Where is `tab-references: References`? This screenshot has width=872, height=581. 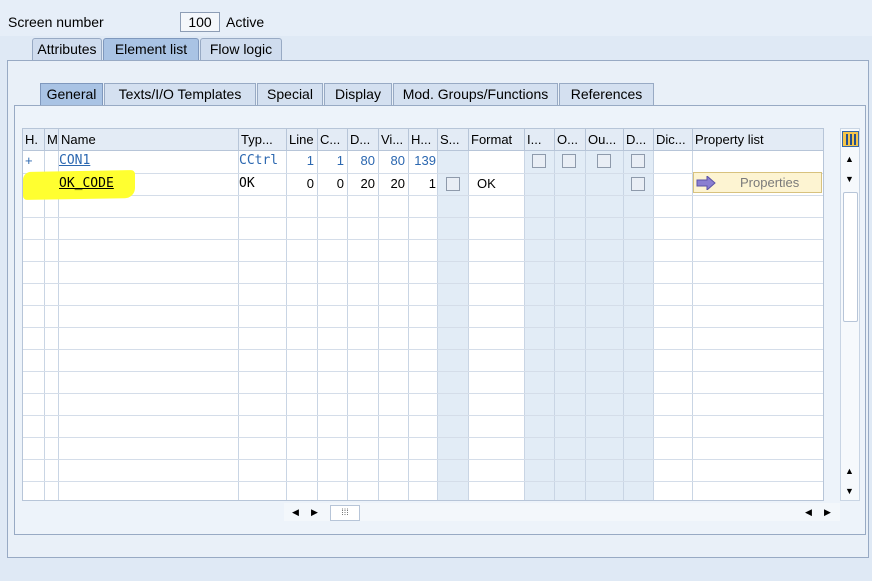 tab-references: References is located at coordinates (606, 94).